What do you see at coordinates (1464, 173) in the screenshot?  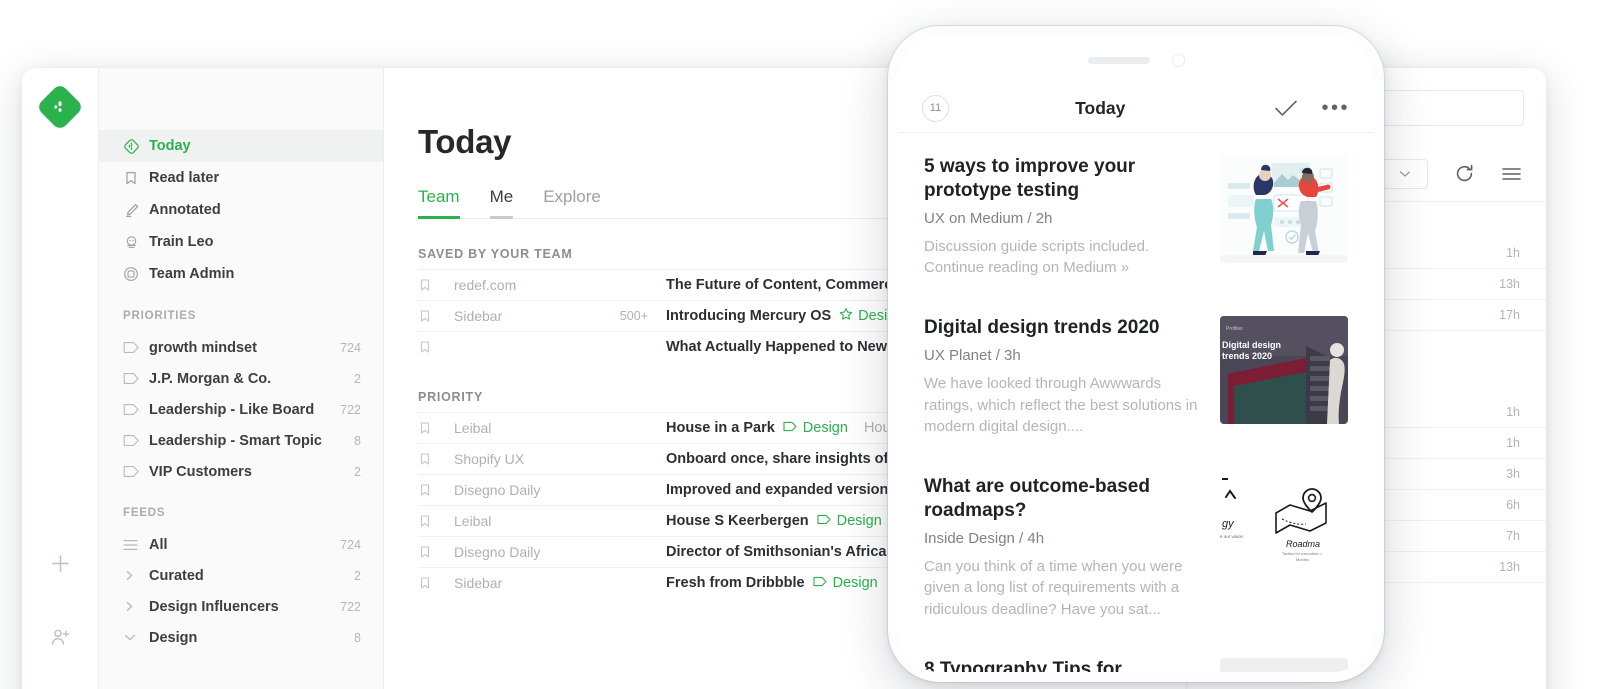 I see `refresh-icon` at bounding box center [1464, 173].